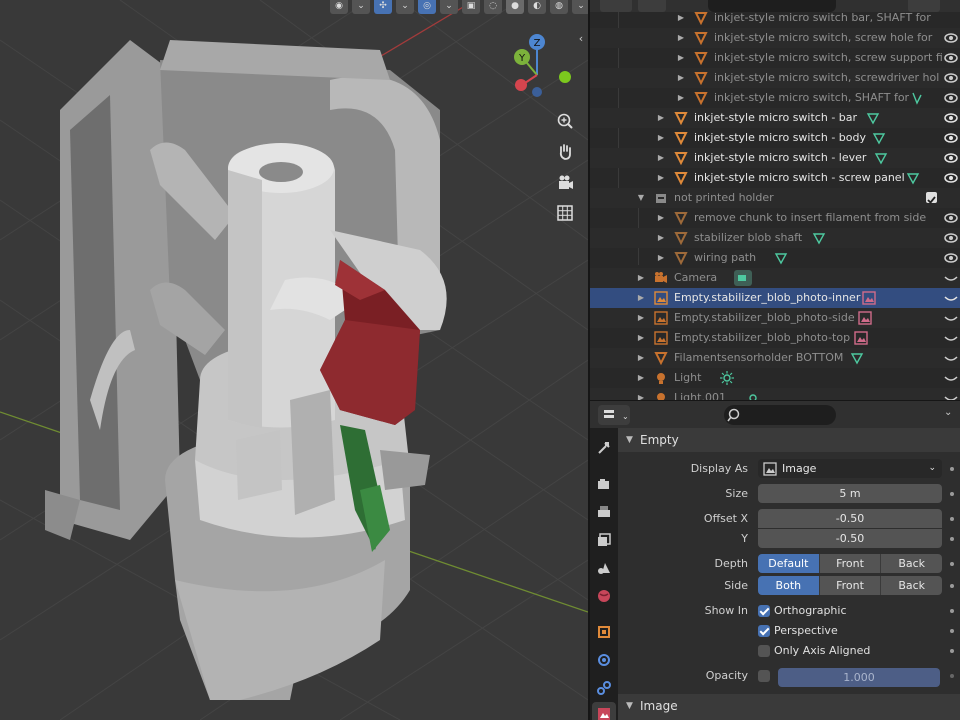  Describe the element at coordinates (604, 448) in the screenshot. I see `tool-settings-tab-icon` at that location.